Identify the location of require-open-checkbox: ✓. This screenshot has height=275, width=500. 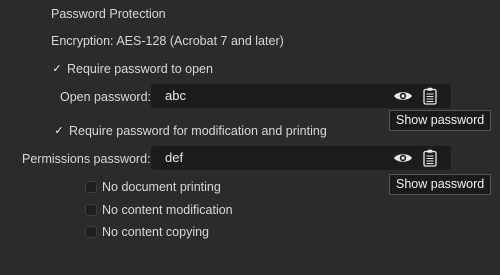
(57, 69).